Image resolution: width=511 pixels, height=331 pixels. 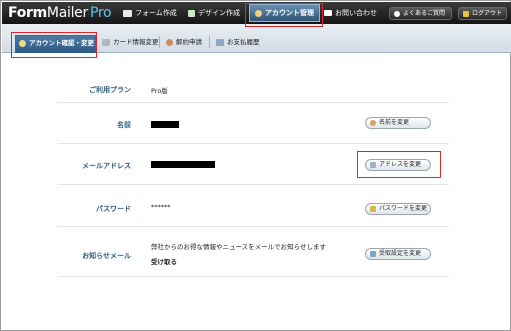 What do you see at coordinates (253, 123) in the screenshot?
I see `name-row: 名前 名前を変更` at bounding box center [253, 123].